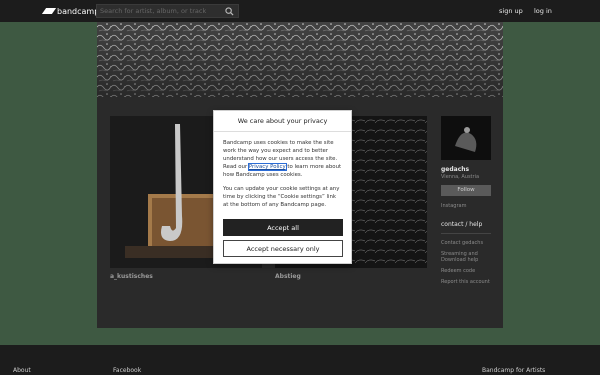 This screenshot has width=600, height=375. What do you see at coordinates (466, 282) in the screenshot?
I see `report-account-link: Report this account` at bounding box center [466, 282].